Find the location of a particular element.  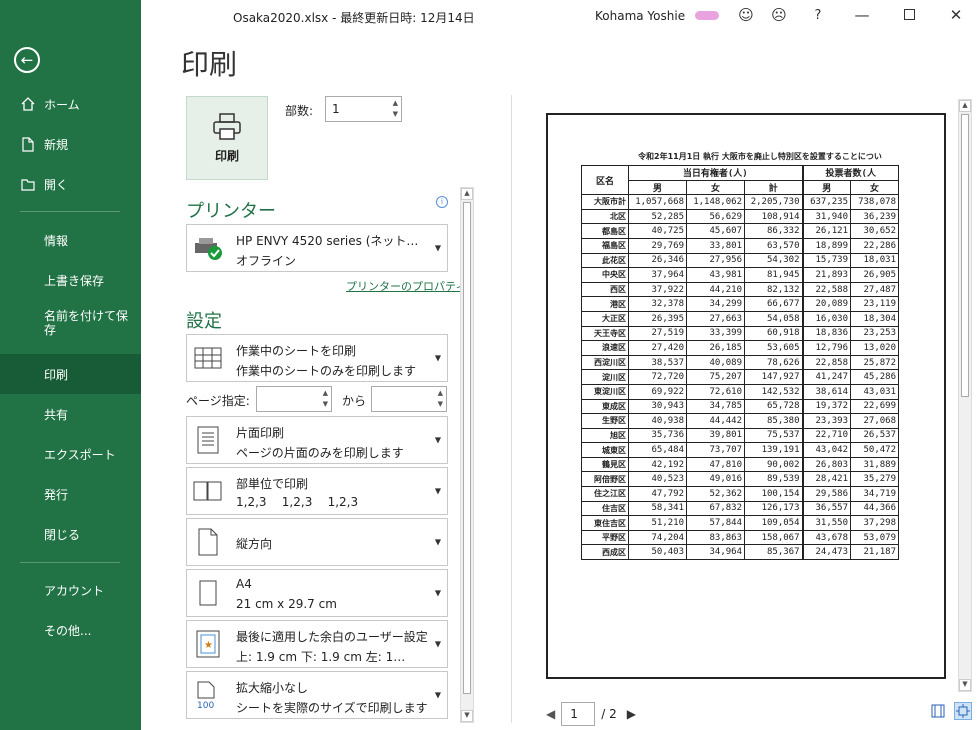

paper-size-dropdown: A4 21 cm x 29.7 cm ▼ is located at coordinates (317, 593).